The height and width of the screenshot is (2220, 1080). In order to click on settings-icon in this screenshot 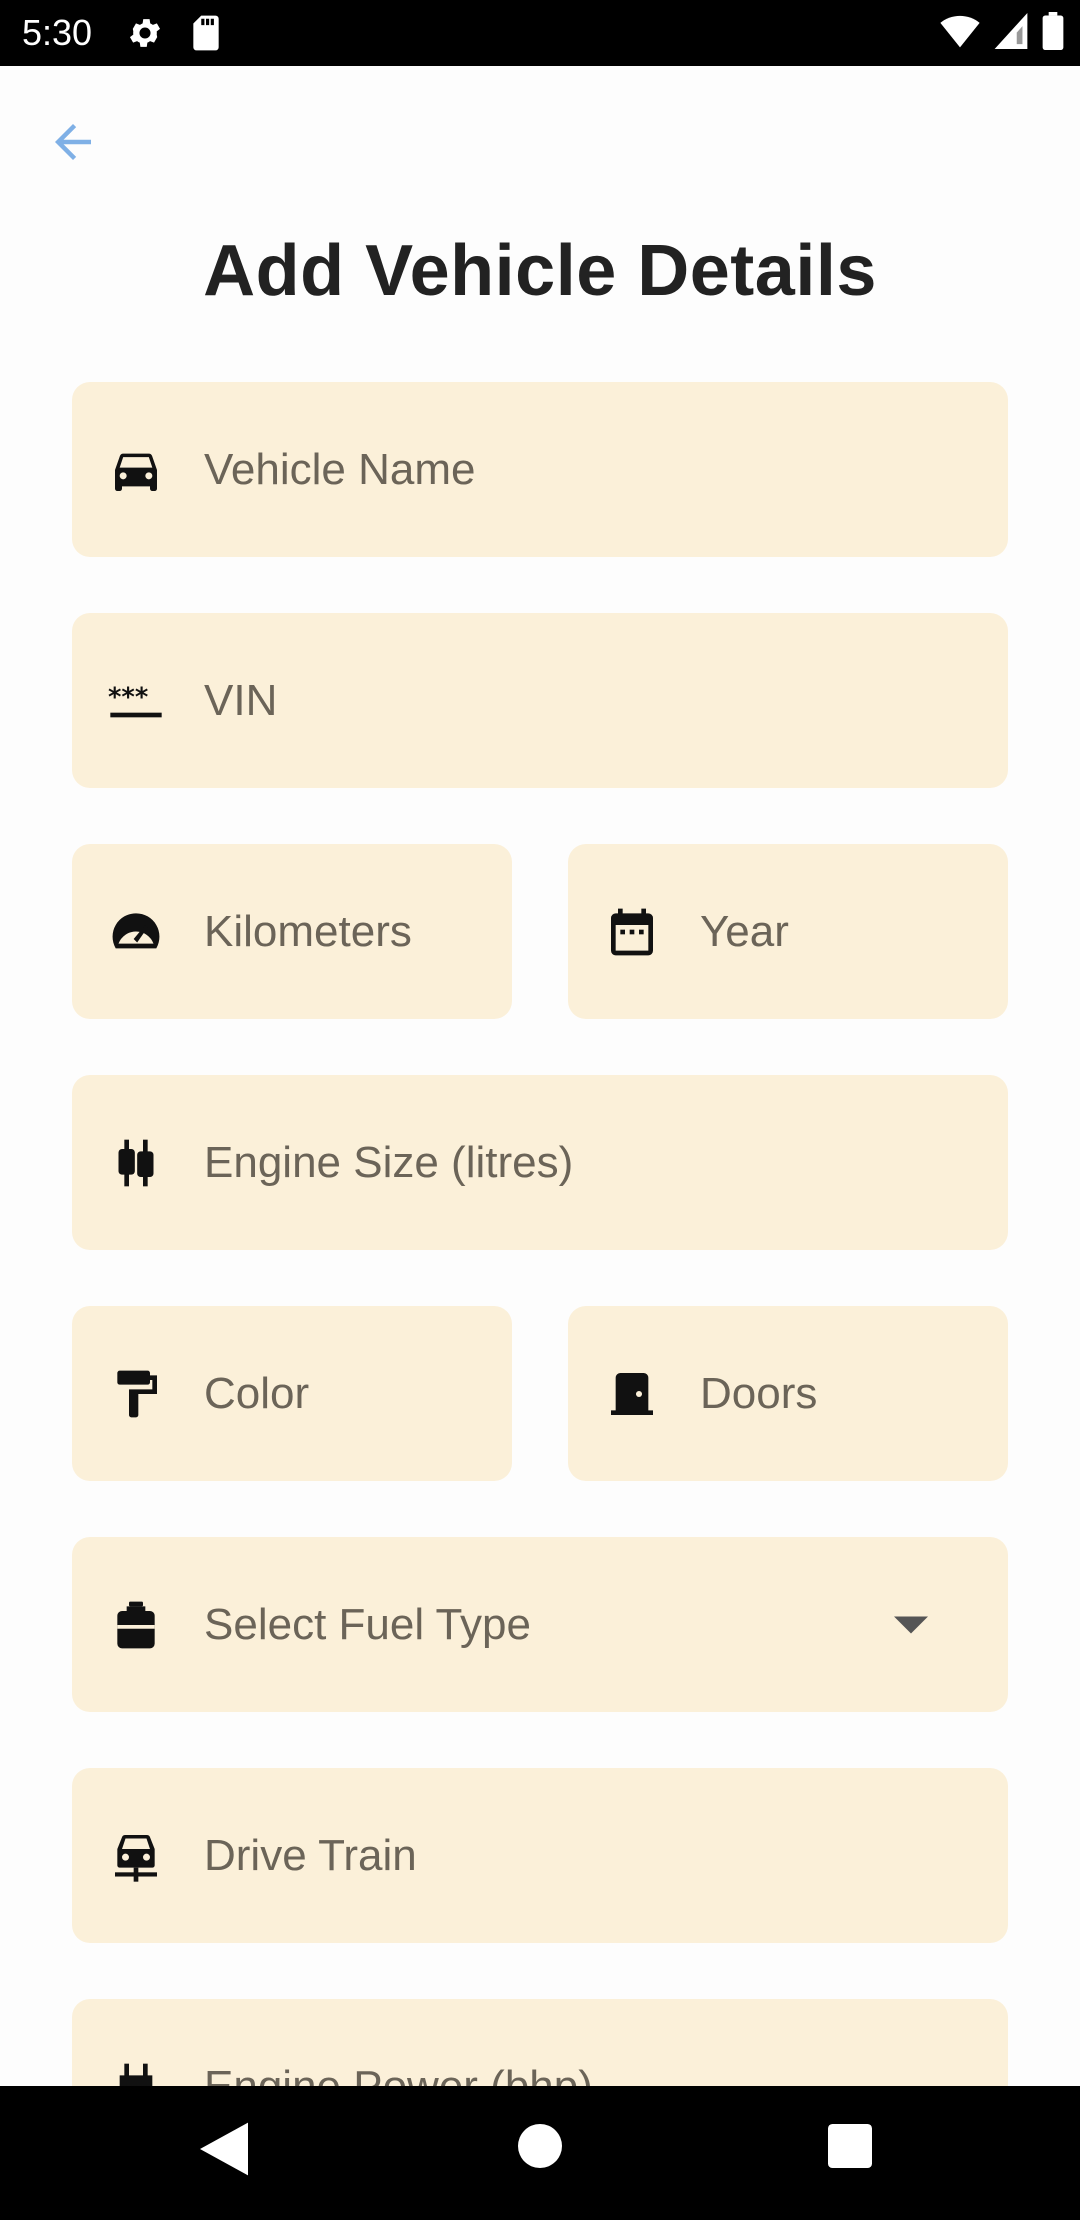, I will do `click(145, 33)`.